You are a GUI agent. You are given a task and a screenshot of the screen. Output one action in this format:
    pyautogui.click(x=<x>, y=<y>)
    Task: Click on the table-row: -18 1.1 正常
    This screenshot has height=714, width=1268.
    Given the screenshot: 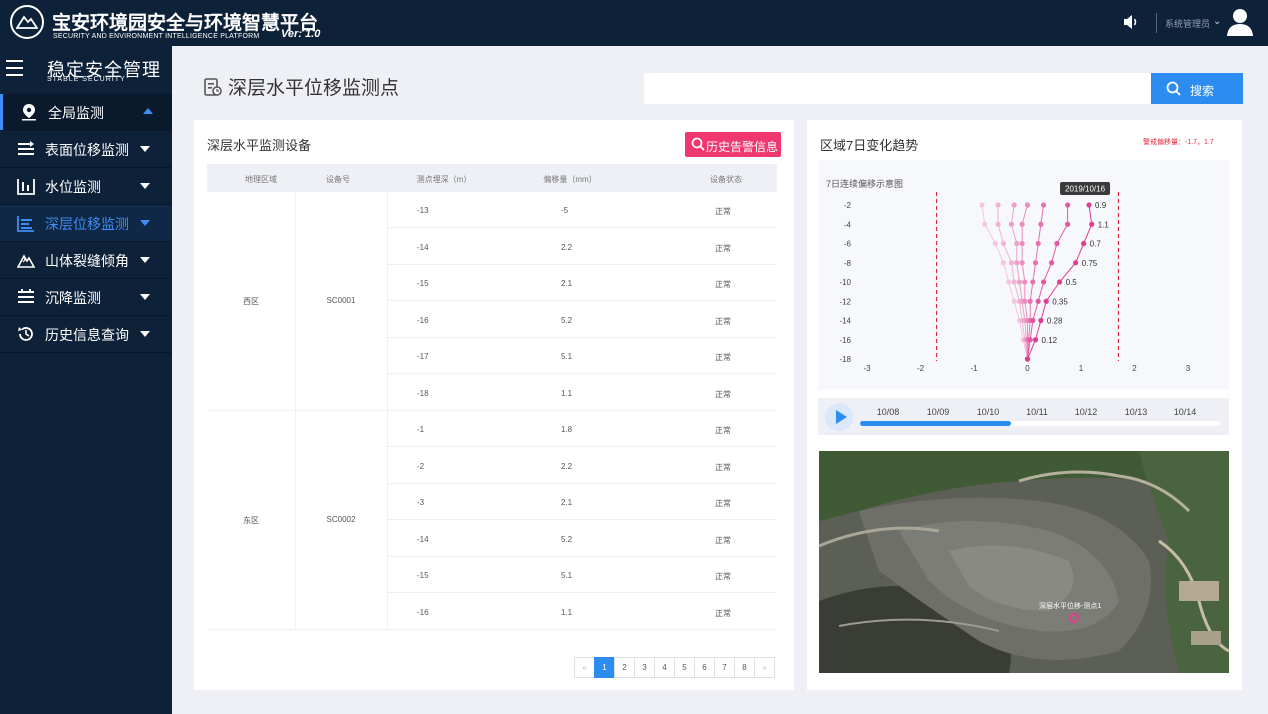 What is the action you would take?
    pyautogui.click(x=582, y=393)
    